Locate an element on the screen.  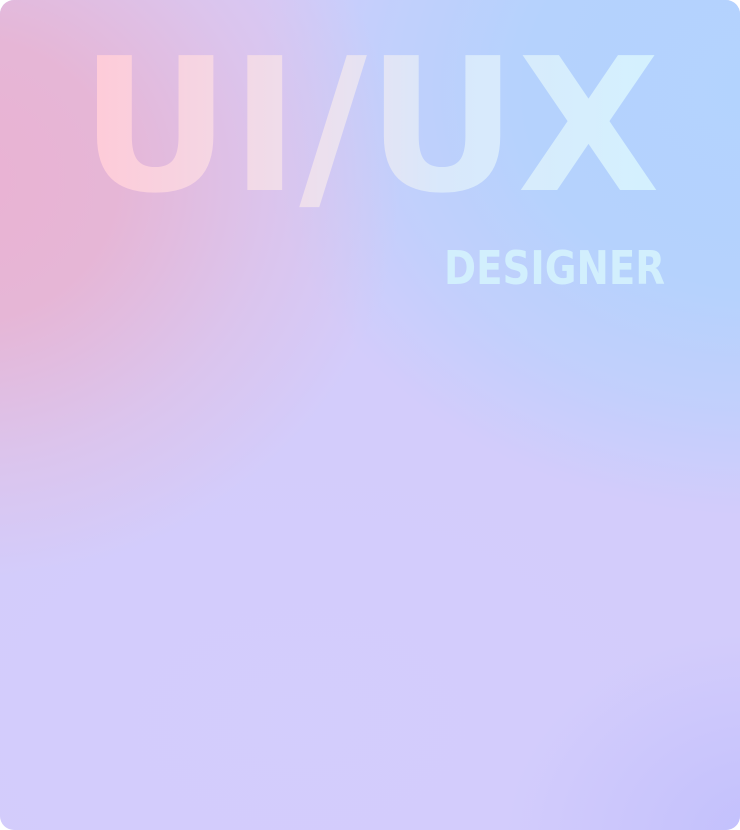
headline-subtitle: DESIGNER is located at coordinates (554, 268).